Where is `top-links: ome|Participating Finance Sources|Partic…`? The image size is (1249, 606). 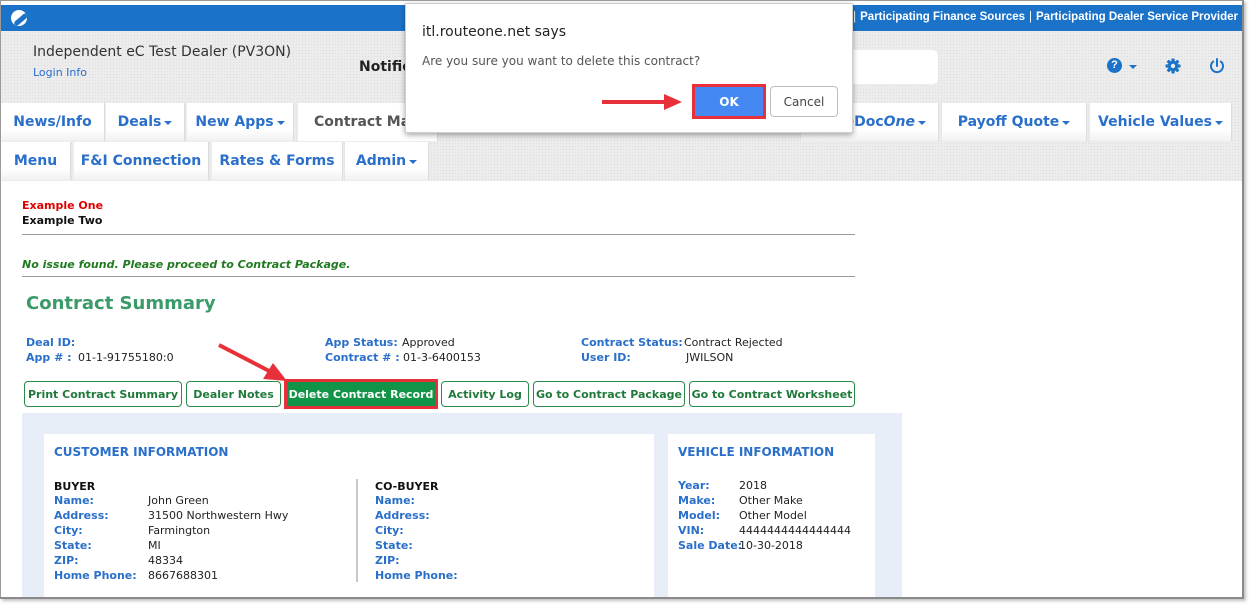 top-links: ome|Participating Finance Sources|Partic… is located at coordinates (1031, 17).